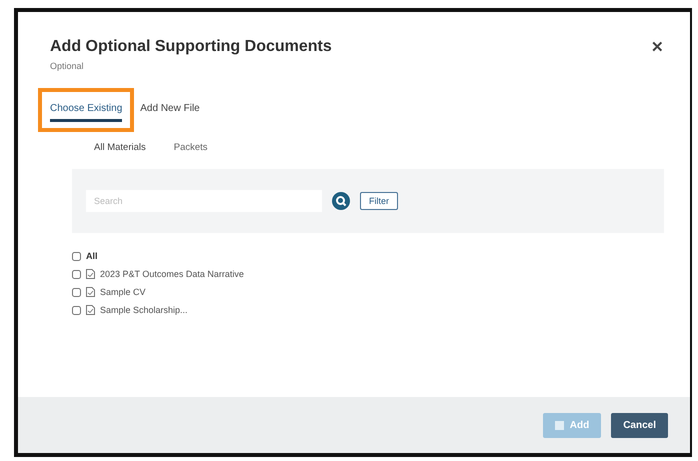 This screenshot has height=461, width=698. Describe the element at coordinates (86, 112) in the screenshot. I see `tab: Choose Existing` at that location.